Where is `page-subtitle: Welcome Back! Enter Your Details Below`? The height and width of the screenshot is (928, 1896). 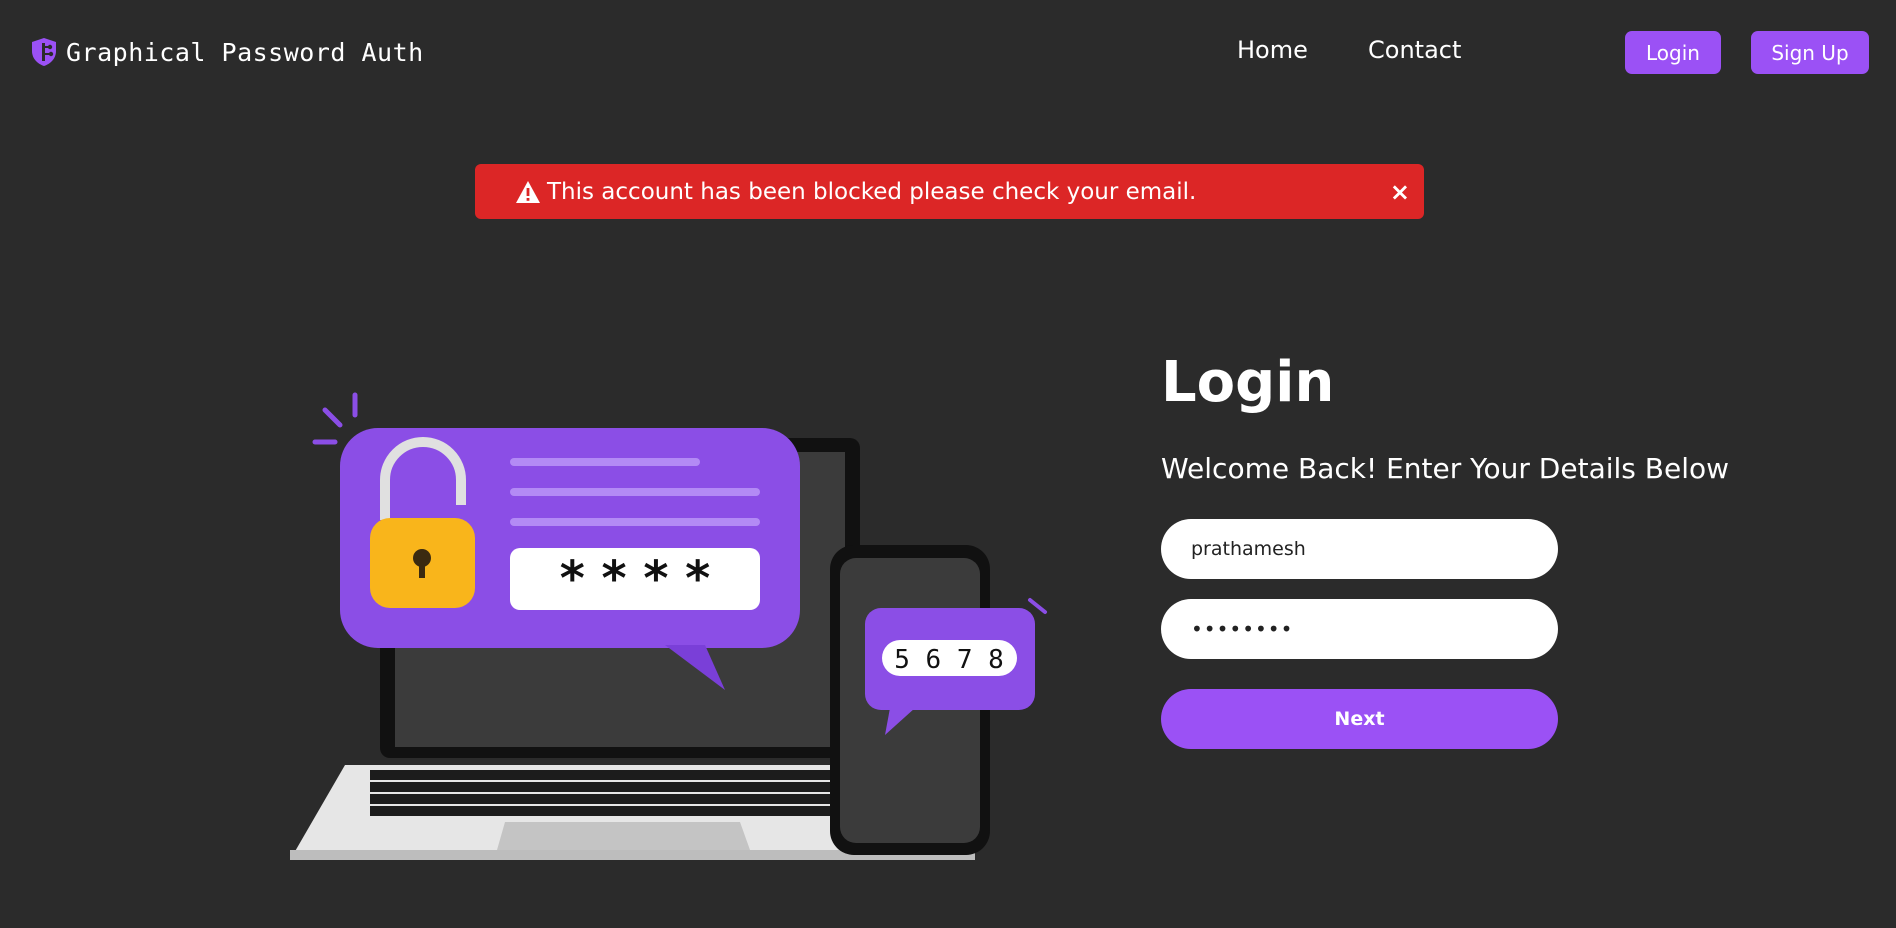 page-subtitle: Welcome Back! Enter Your Details Below is located at coordinates (1445, 468).